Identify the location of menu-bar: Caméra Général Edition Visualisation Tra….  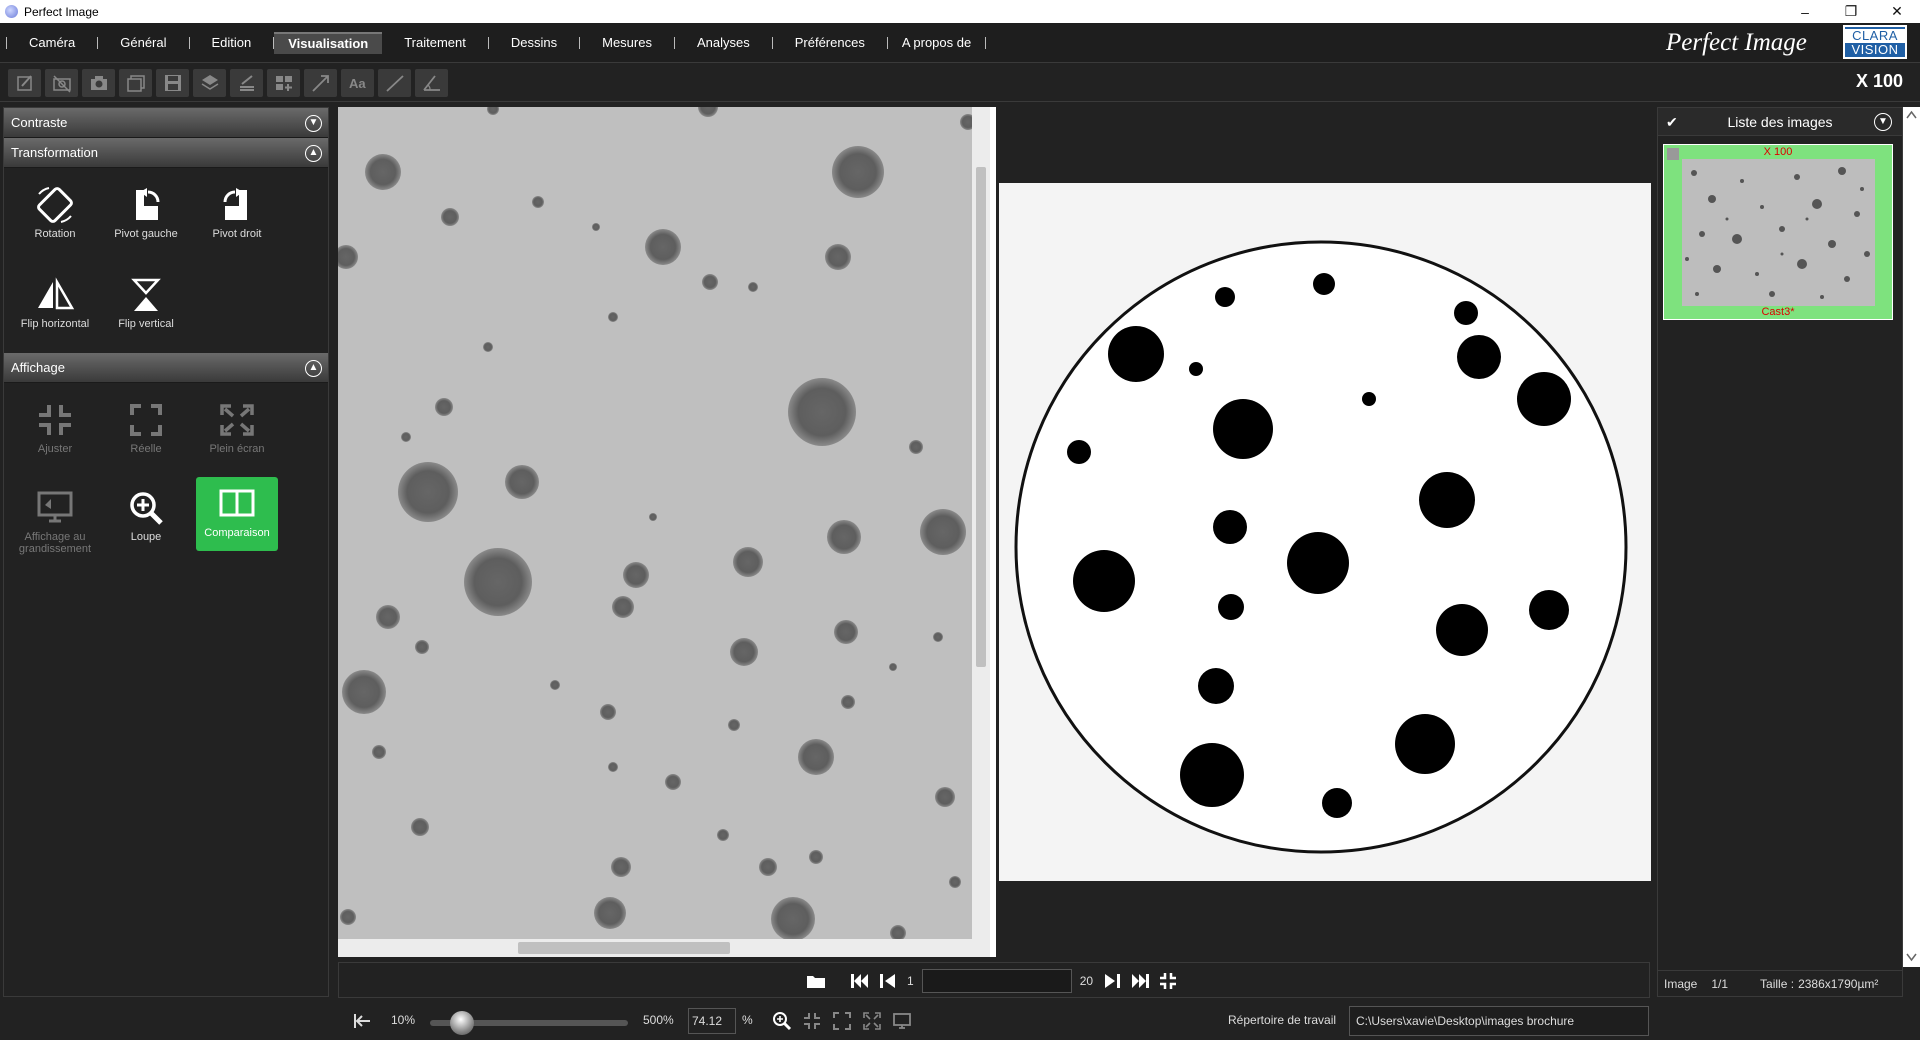
(960, 43).